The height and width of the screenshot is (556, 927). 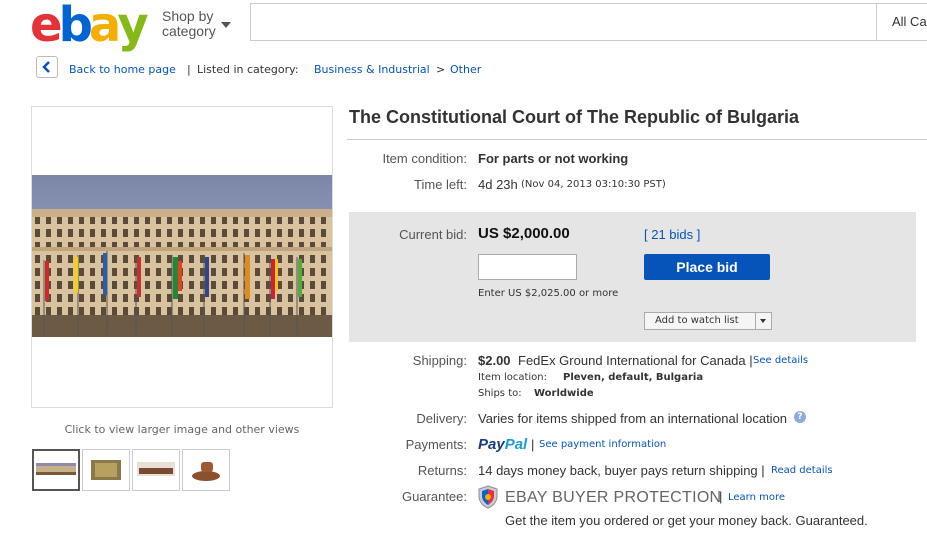 I want to click on shop-by-category-button: Shop by category, so click(x=189, y=24).